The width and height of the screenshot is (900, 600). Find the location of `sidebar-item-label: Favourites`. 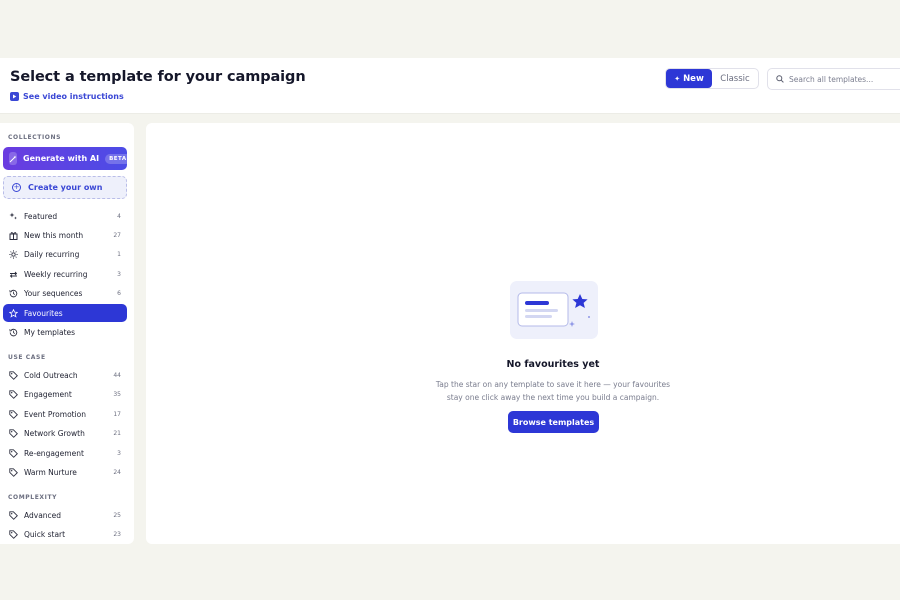

sidebar-item-label: Favourites is located at coordinates (43, 313).